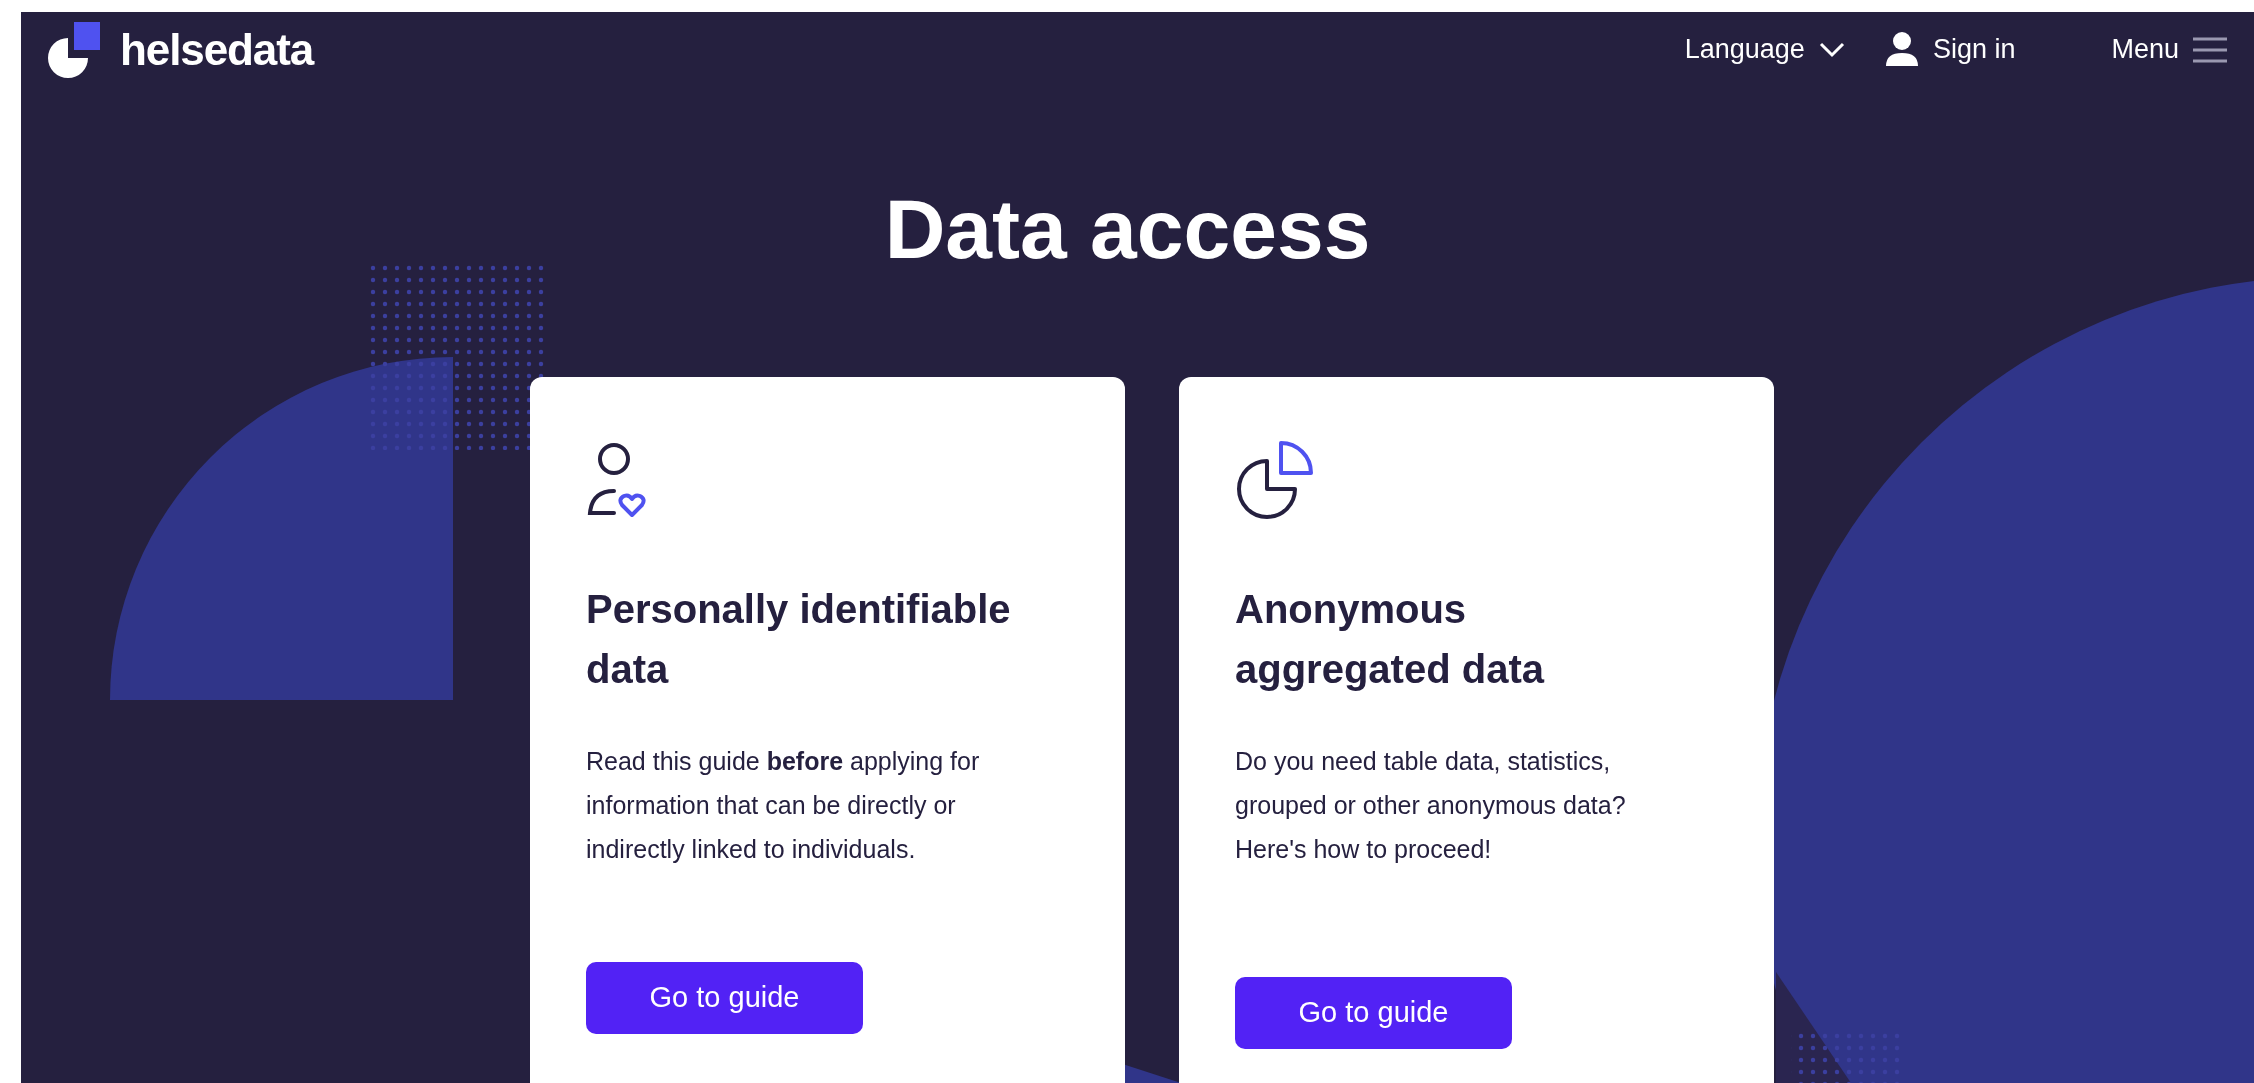 Image resolution: width=2254 pixels, height=1083 pixels. Describe the element at coordinates (1431, 805) in the screenshot. I see `card-description: Do you need table data, statistics, grouped or other anonymous data? Here's how to proceed!` at that location.